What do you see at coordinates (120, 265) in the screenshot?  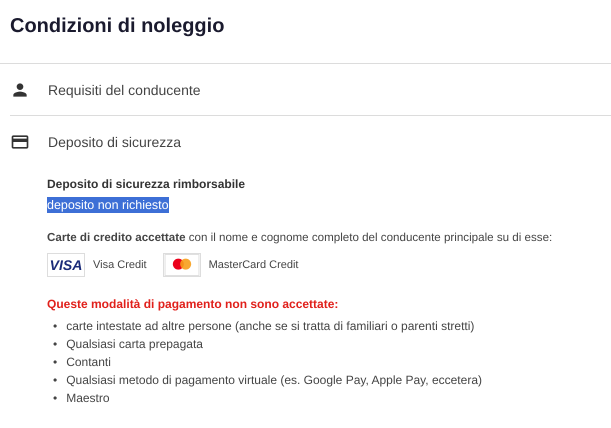 I see `card-label: Visa Credit` at bounding box center [120, 265].